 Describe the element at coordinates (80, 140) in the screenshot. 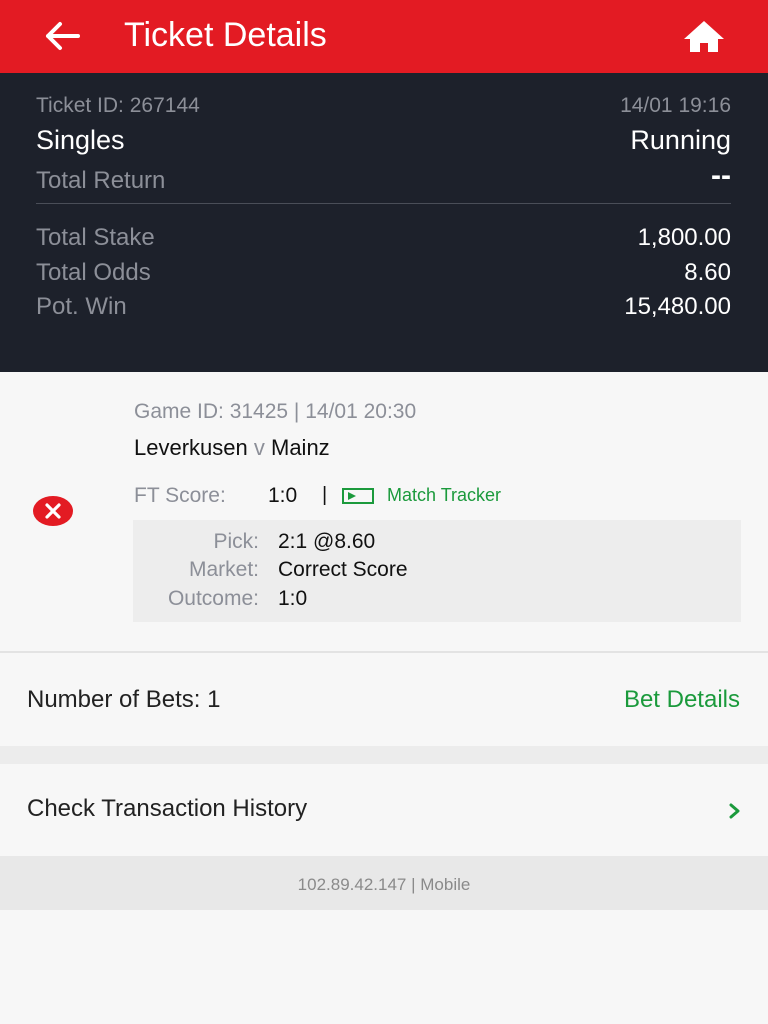

I see `bet-type: Singles` at that location.